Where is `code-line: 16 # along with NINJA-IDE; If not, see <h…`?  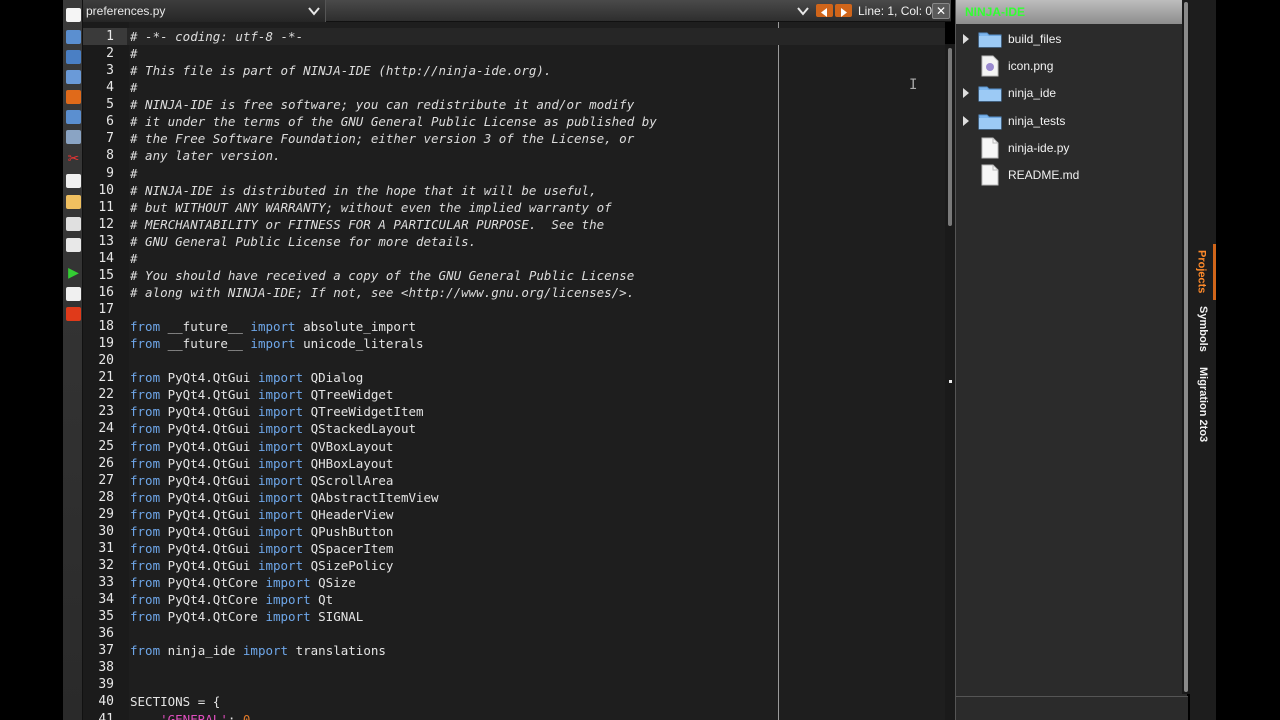 code-line: 16 # along with NINJA-IDE; If not, see <h… is located at coordinates (514, 292).